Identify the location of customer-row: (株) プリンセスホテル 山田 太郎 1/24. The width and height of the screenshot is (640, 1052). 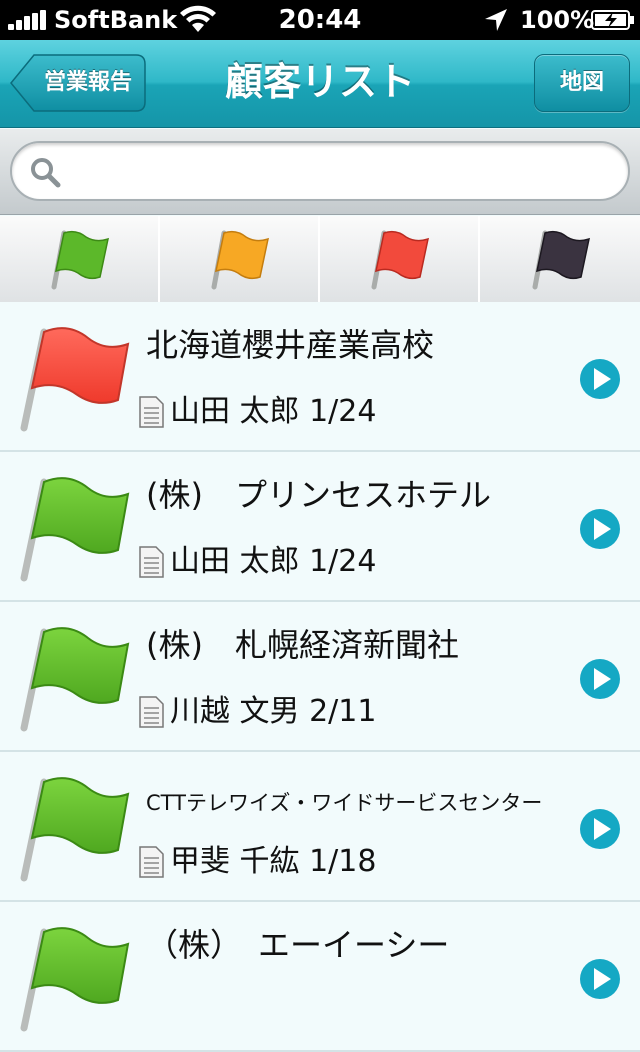
(320, 527).